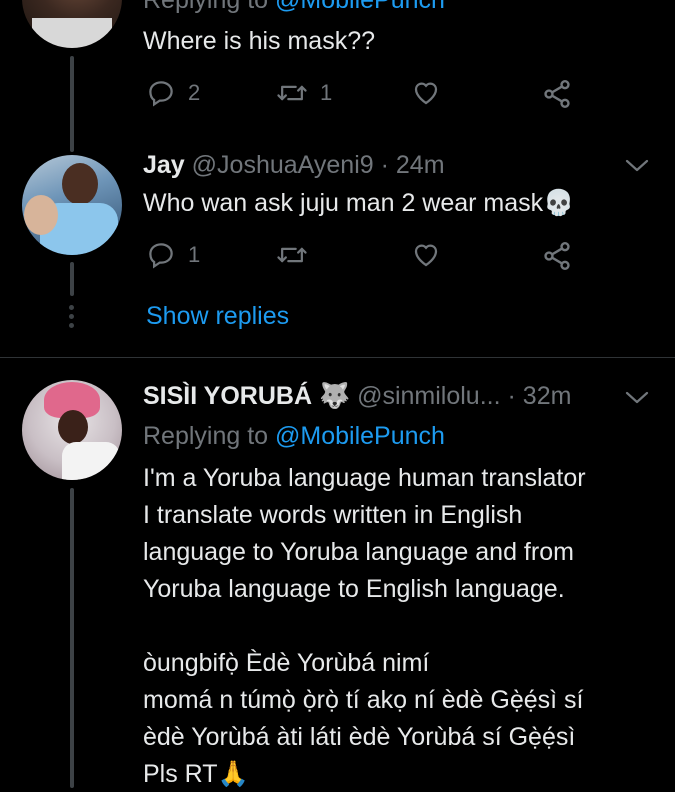  Describe the element at coordinates (364, 478) in the screenshot. I see `tweet-text-line: I'm a Yoruba language human translator` at that location.